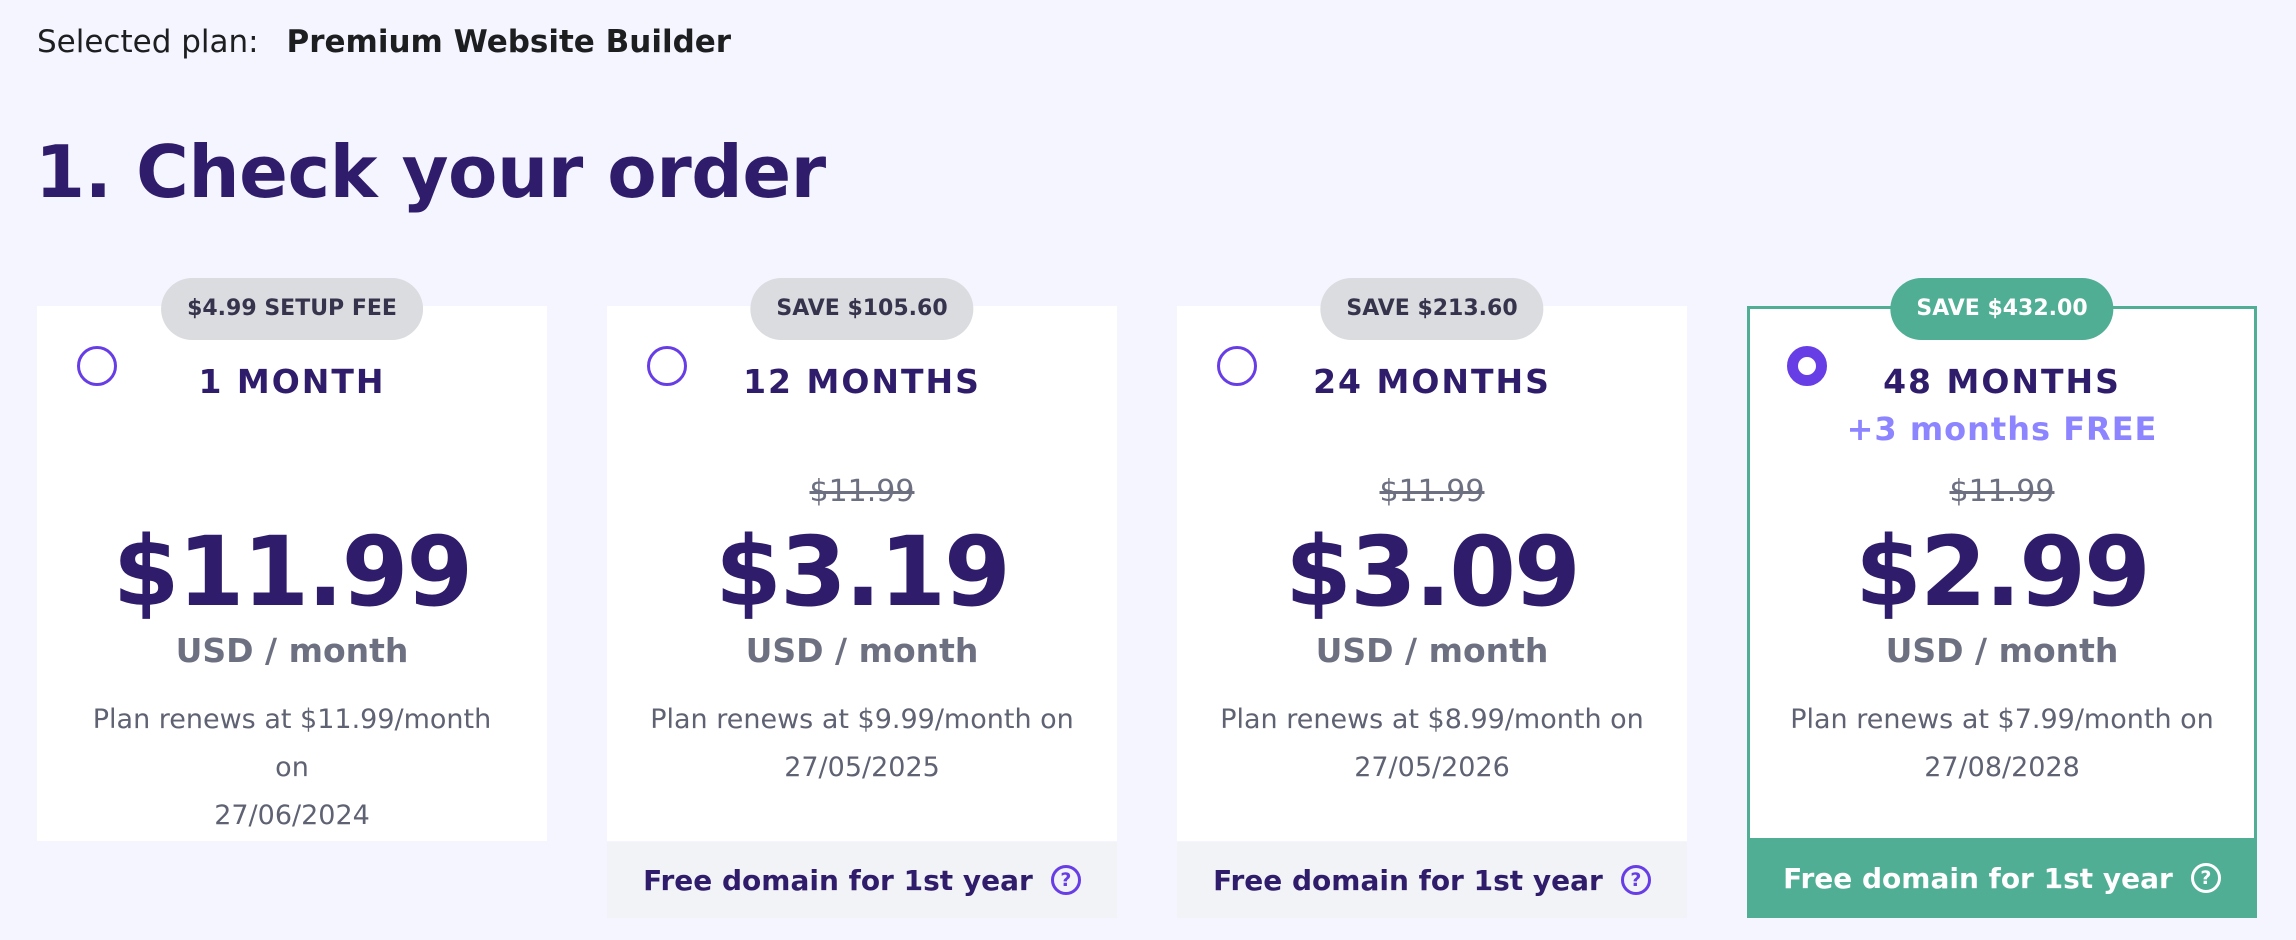 This screenshot has width=2296, height=940. I want to click on plan-price: $3.19, so click(863, 572).